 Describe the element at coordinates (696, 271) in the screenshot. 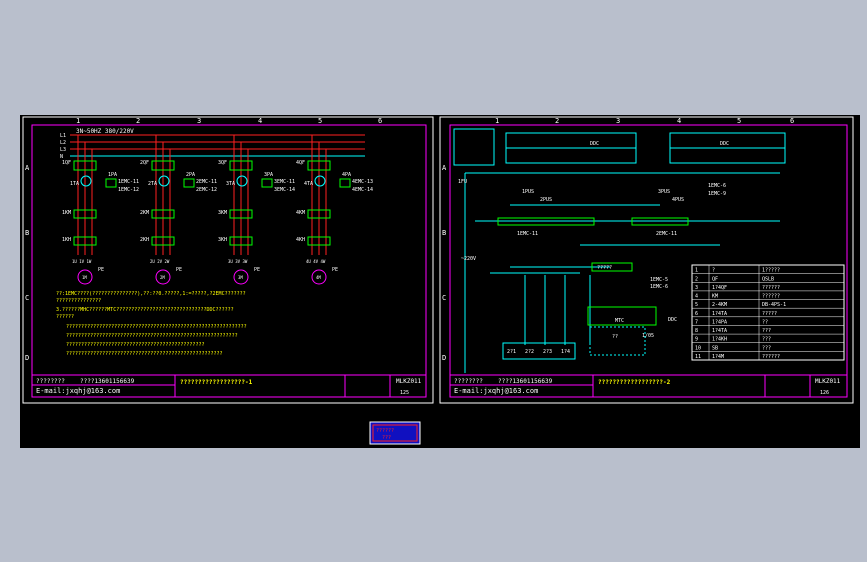

I see `bom-cell: 1` at that location.